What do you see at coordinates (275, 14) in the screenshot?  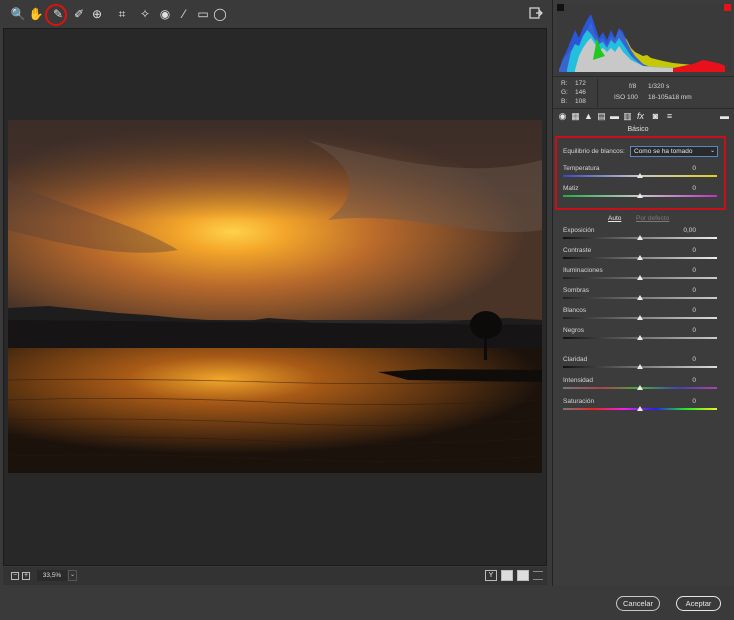 I see `toolbar: 🔍 ✋ ✎ ✐ ⊕ ⌗ ✧ ◉ ⁄ ▭ ◯` at bounding box center [275, 14].